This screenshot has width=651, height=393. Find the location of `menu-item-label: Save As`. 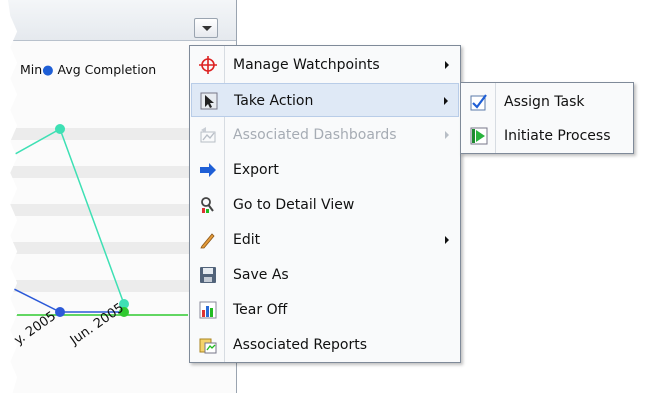

menu-item-label: Save As is located at coordinates (261, 275).